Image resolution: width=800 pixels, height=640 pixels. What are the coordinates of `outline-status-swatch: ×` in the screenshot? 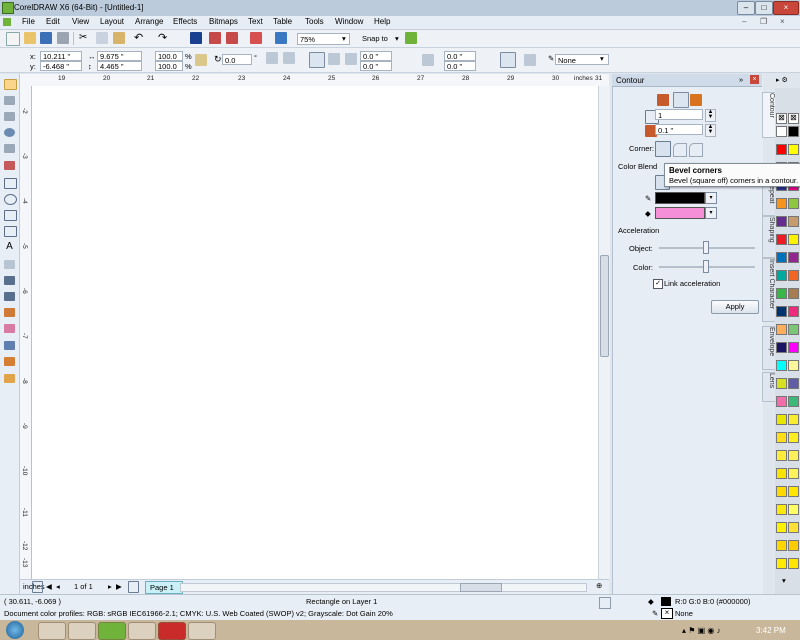 It's located at (667, 613).